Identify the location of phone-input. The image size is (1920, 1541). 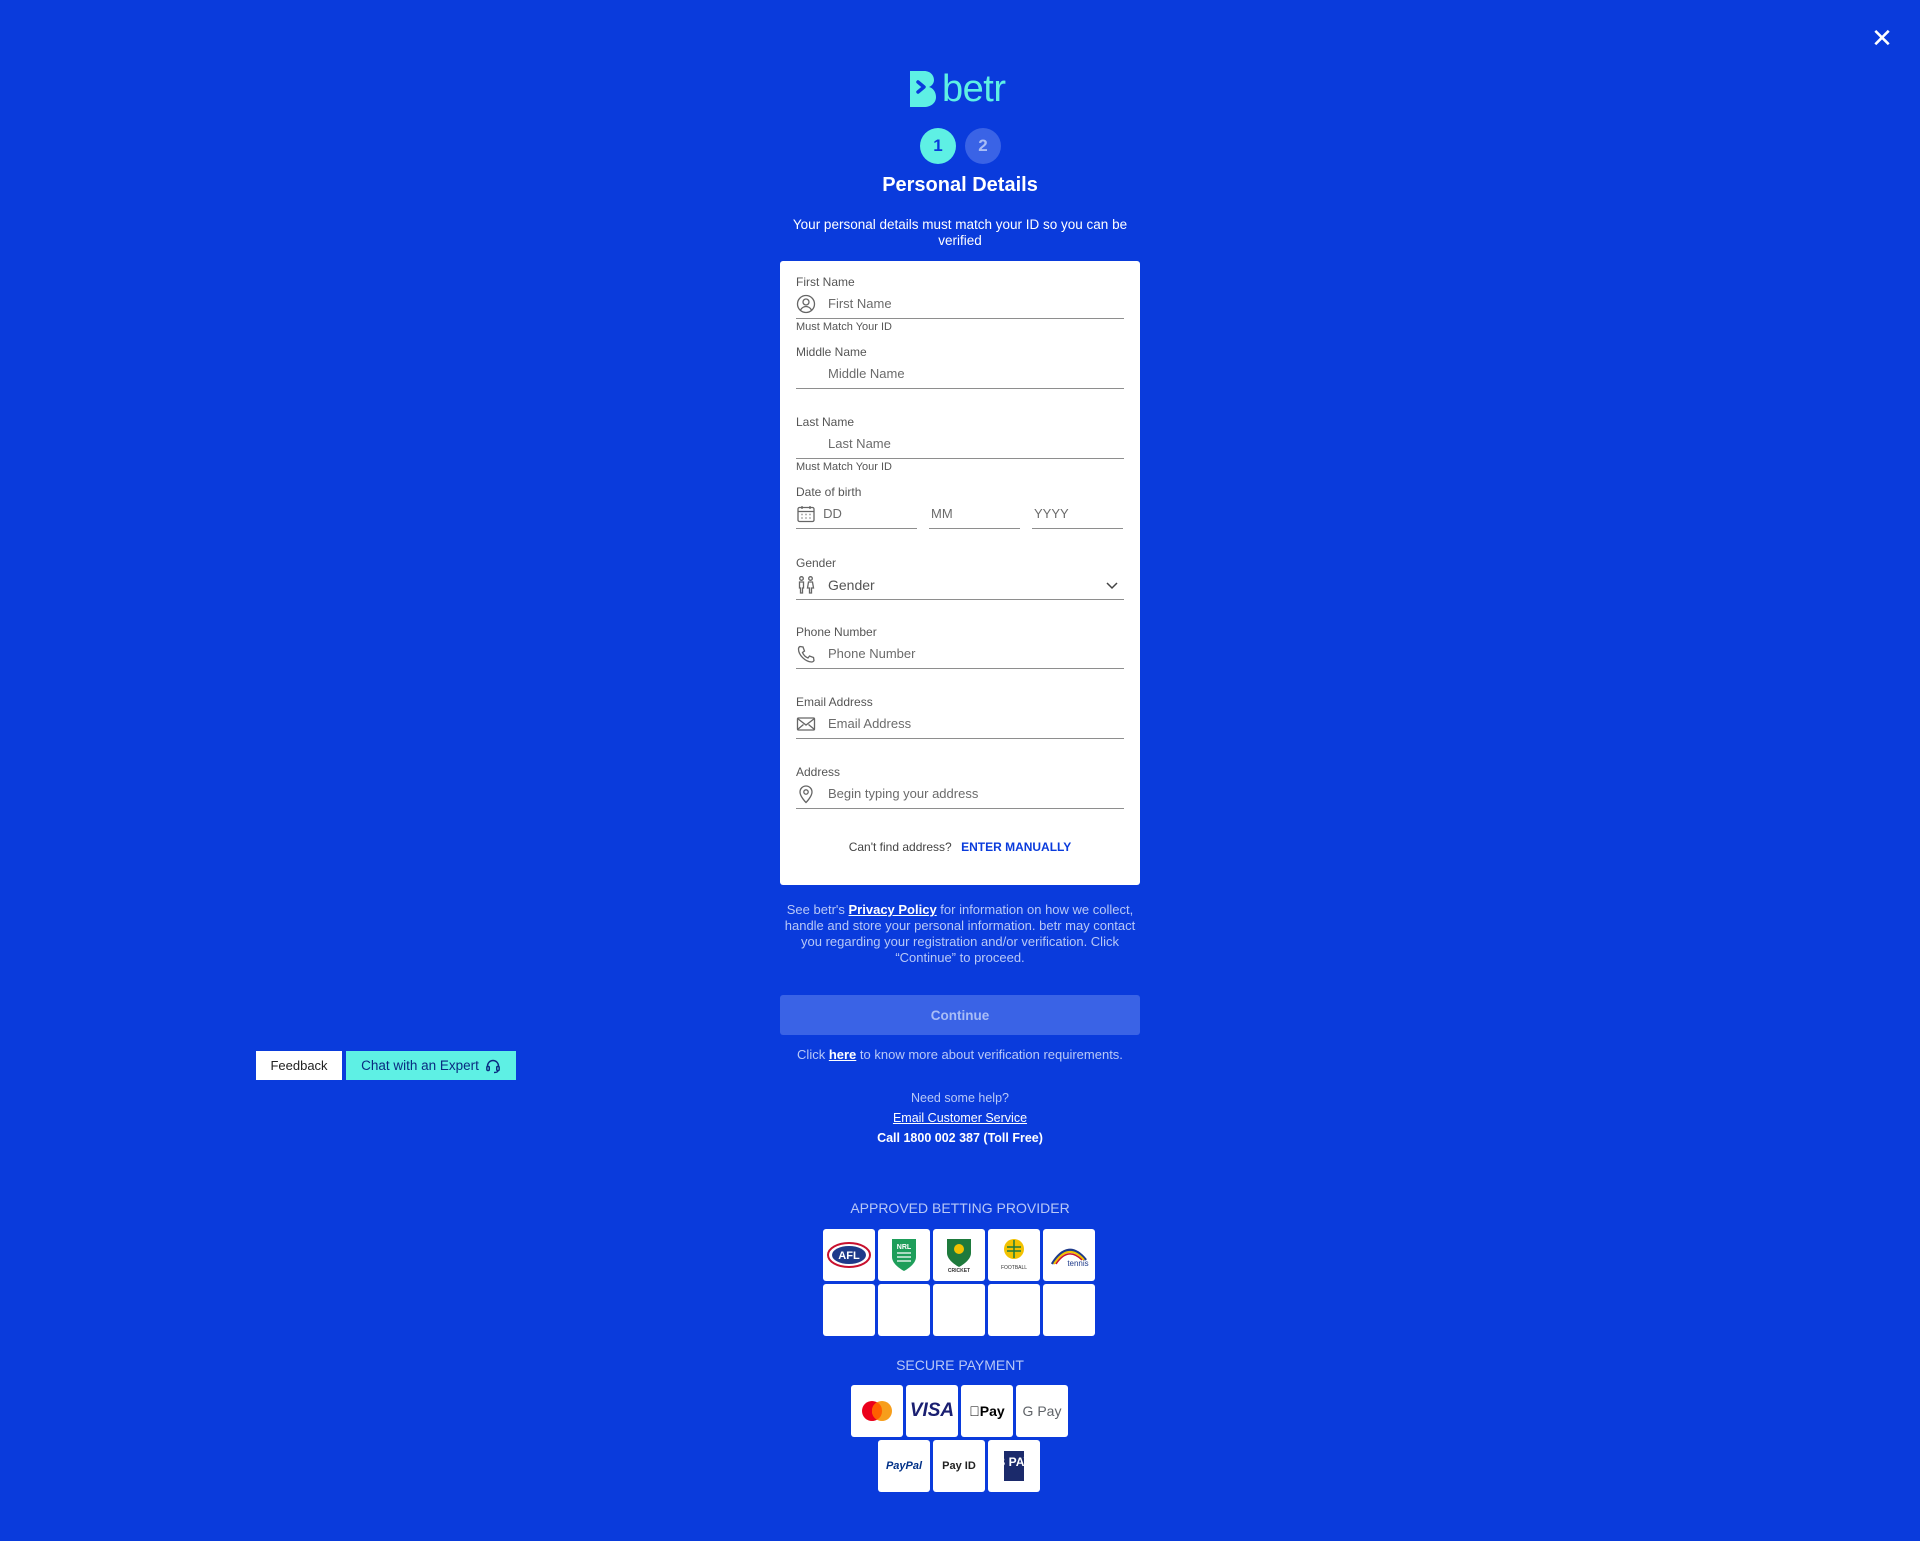
(971, 653).